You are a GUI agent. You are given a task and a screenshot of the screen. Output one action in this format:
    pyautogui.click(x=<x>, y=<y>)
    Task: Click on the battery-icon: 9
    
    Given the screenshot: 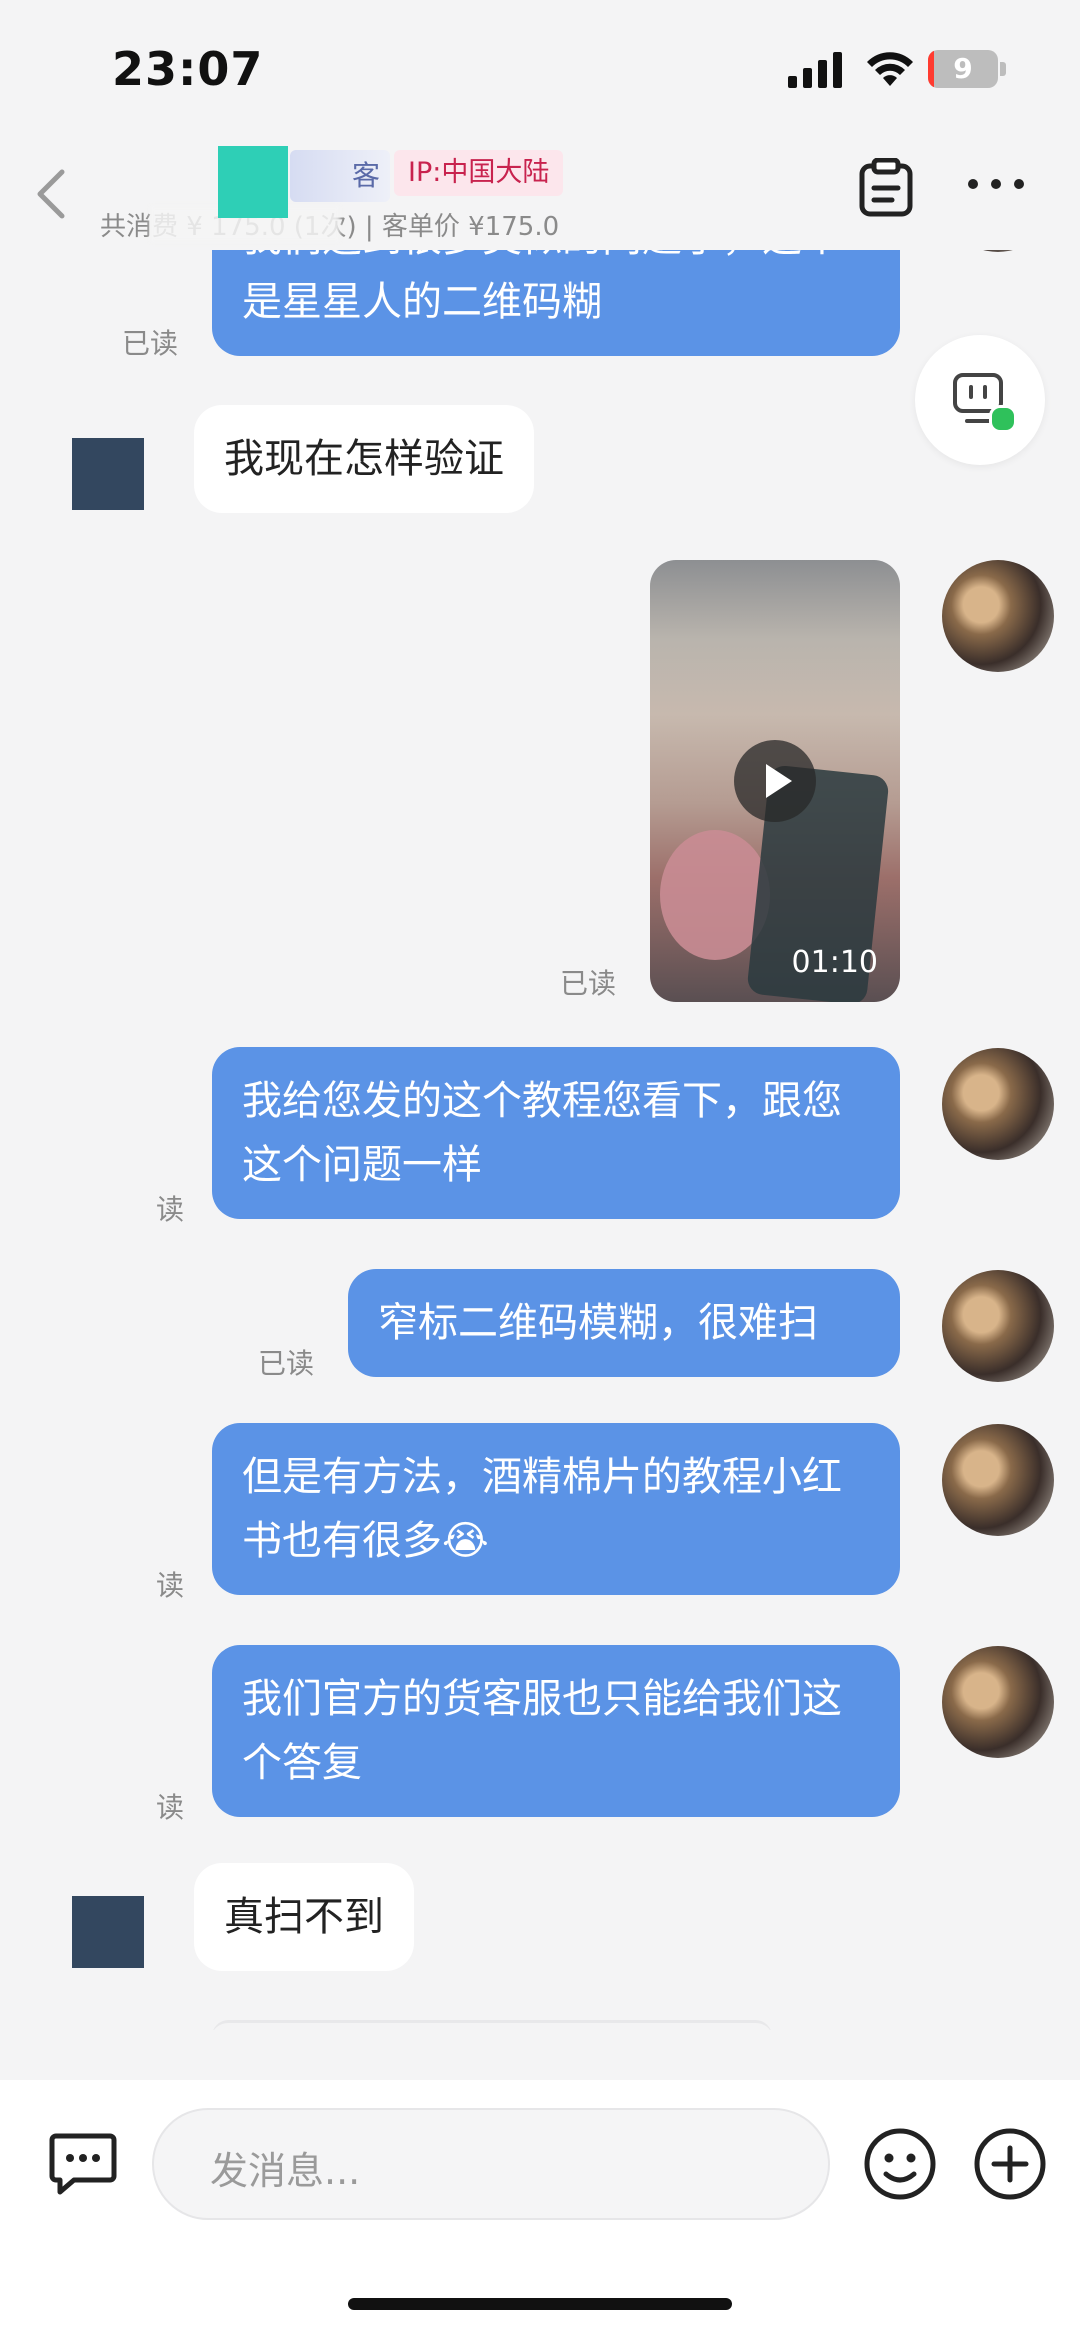 What is the action you would take?
    pyautogui.click(x=968, y=70)
    